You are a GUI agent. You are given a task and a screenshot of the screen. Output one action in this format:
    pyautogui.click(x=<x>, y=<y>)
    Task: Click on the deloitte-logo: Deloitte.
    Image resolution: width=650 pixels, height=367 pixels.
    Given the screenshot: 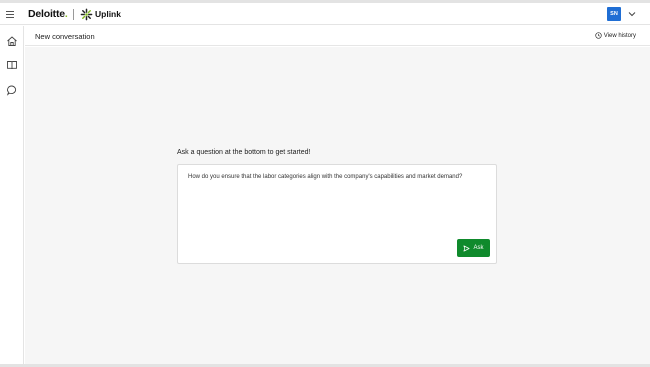 What is the action you would take?
    pyautogui.click(x=48, y=14)
    